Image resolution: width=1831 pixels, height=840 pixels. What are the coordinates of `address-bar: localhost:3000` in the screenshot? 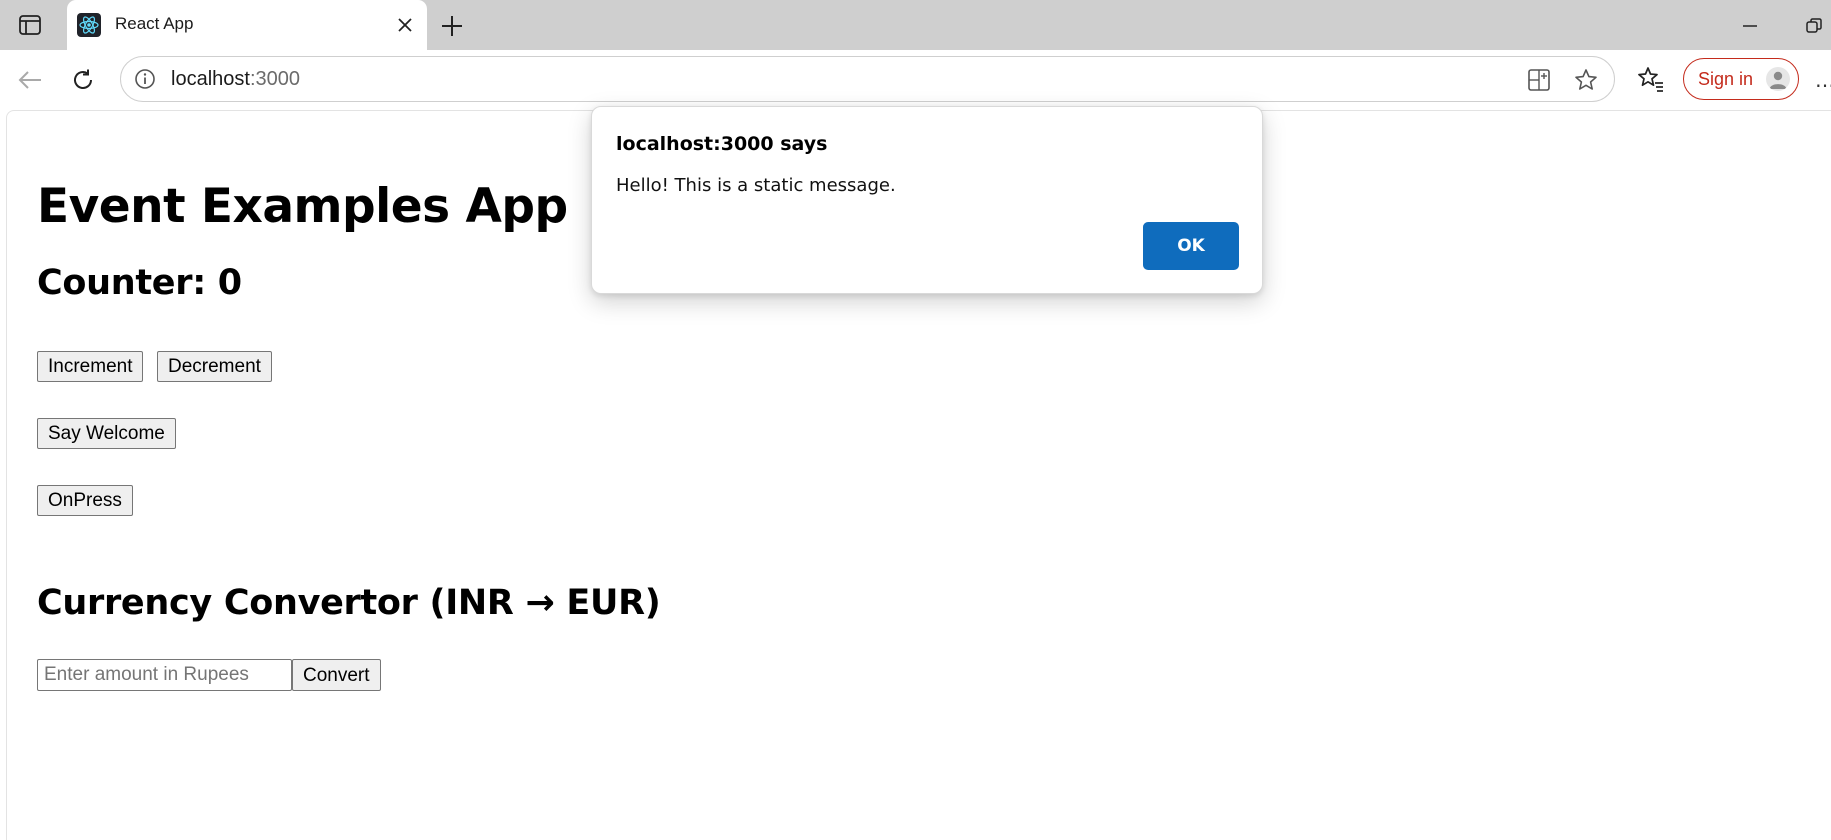 It's located at (867, 79).